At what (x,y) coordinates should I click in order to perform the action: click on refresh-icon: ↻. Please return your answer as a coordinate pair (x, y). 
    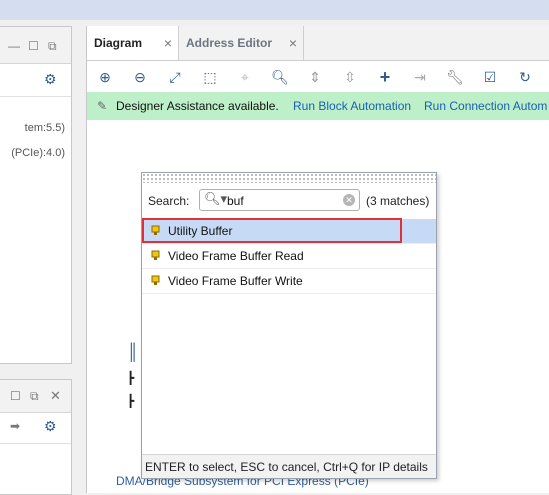
    Looking at the image, I should click on (525, 77).